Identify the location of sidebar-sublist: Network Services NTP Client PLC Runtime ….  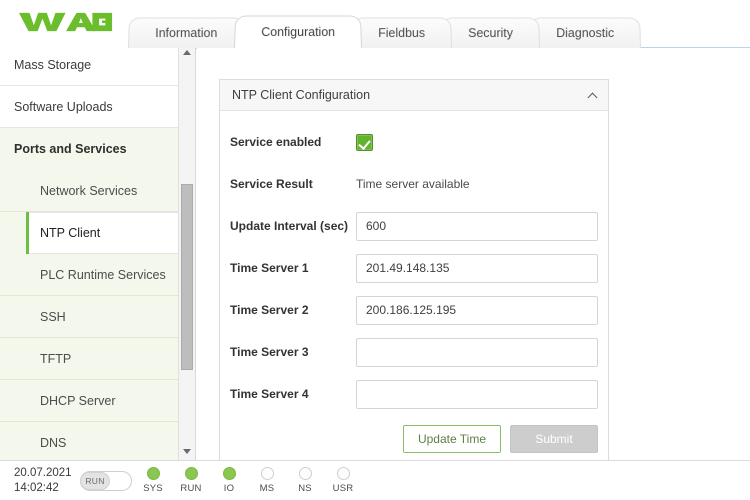
(89, 315).